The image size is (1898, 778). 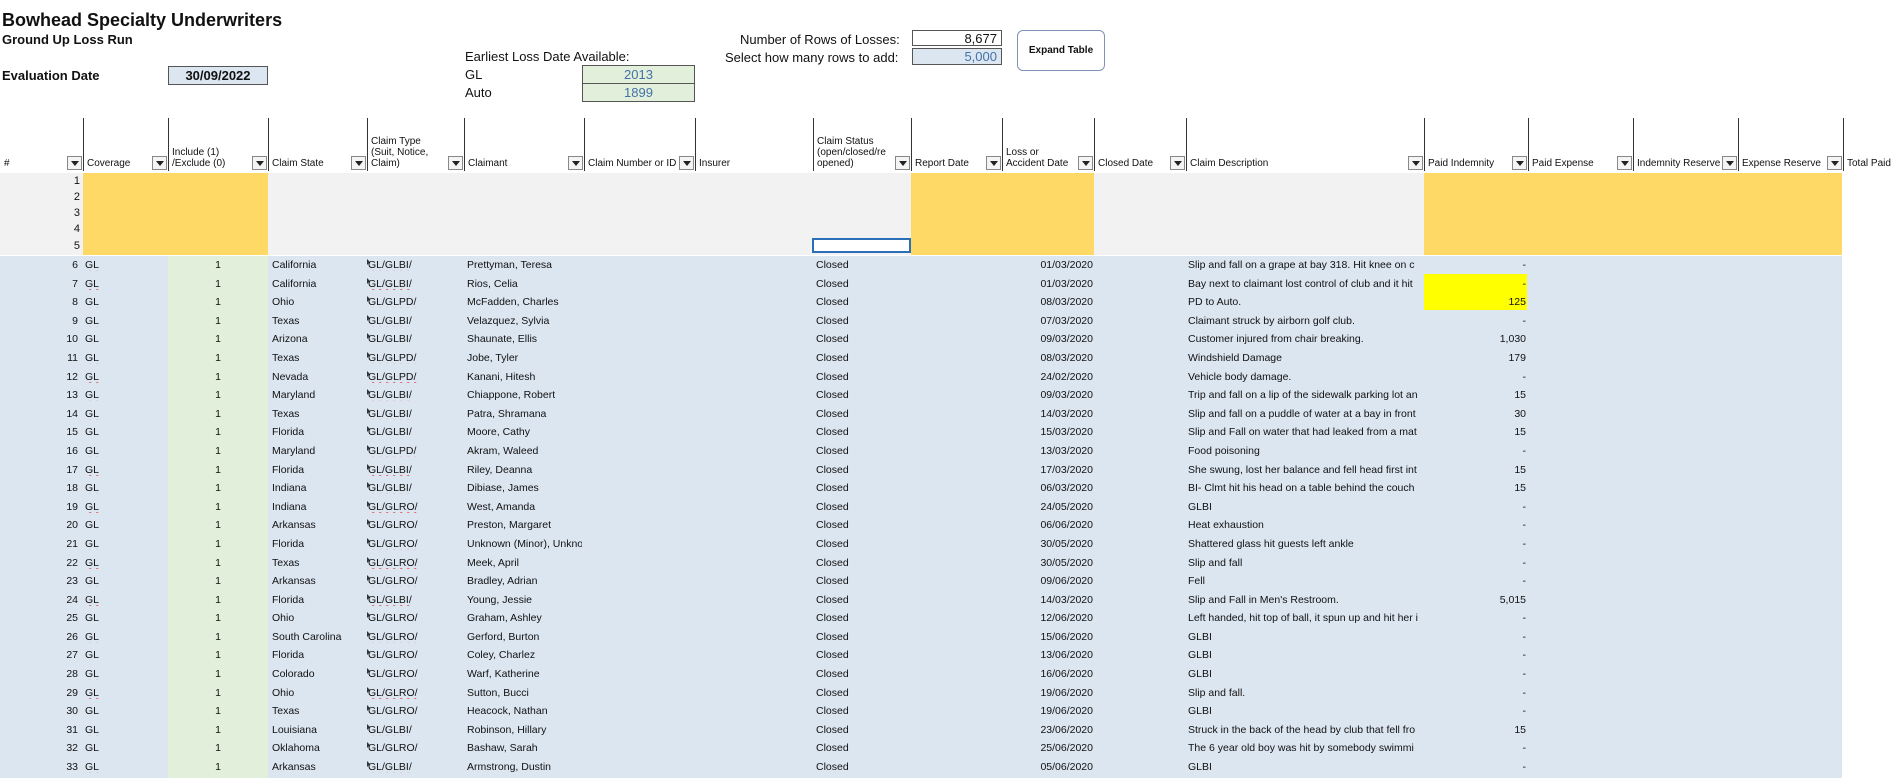 What do you see at coordinates (1048, 618) in the screenshot?
I see `loss-date-cell: 12/06/2020` at bounding box center [1048, 618].